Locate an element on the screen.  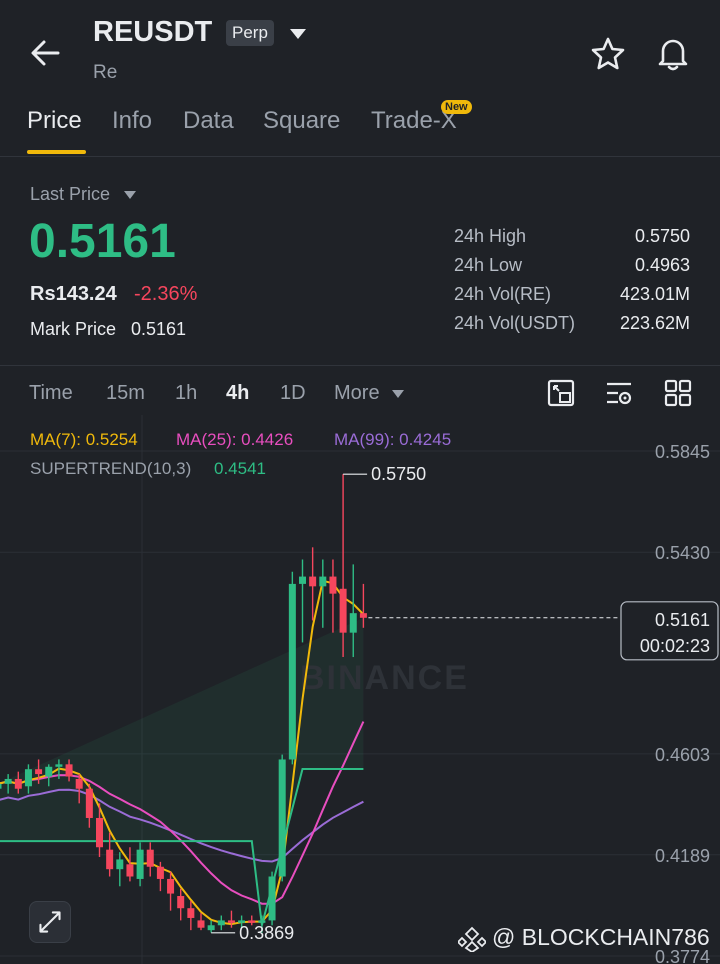
tab-price: Price is located at coordinates (54, 121).